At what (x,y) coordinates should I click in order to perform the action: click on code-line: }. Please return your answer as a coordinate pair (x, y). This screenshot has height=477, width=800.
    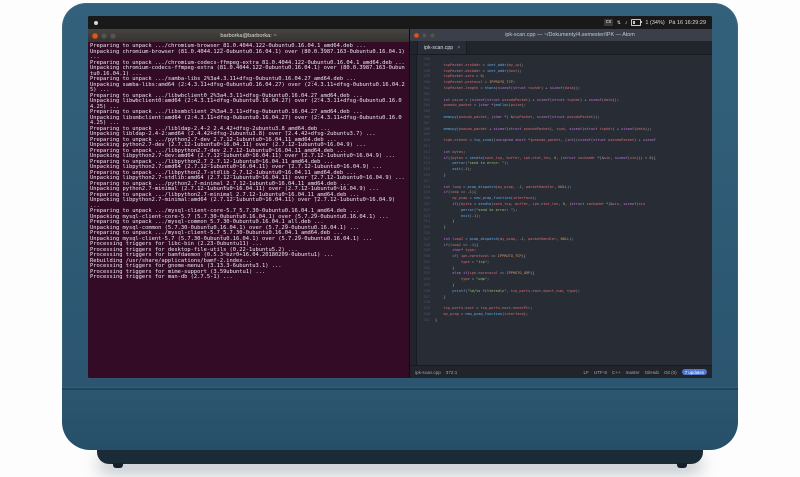
    Looking at the image, I should click on (436, 319).